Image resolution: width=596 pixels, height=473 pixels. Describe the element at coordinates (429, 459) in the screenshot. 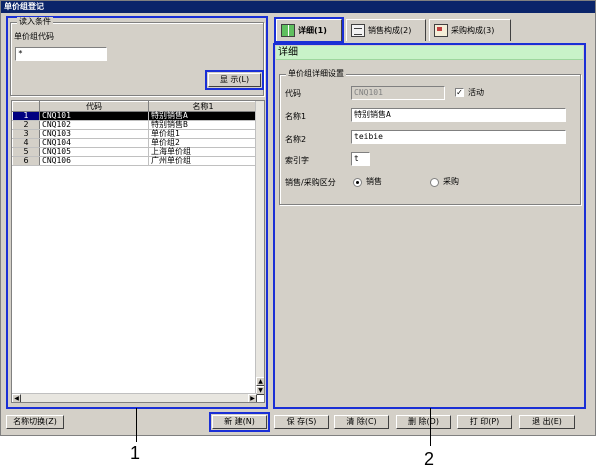

I see `callout-number-2: 2` at that location.